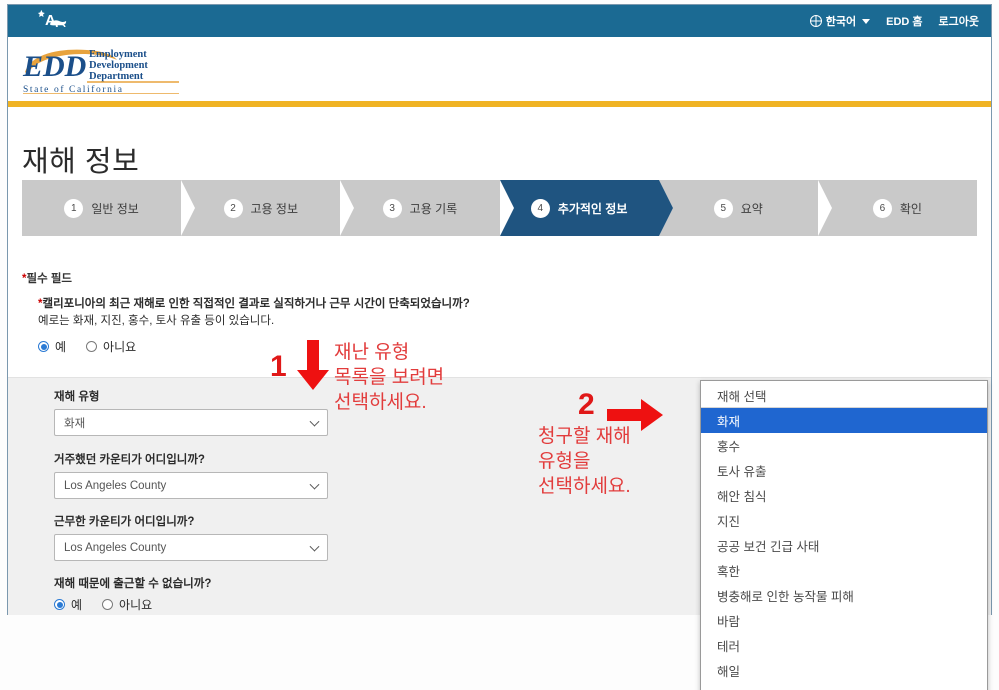  What do you see at coordinates (882, 208) in the screenshot?
I see `step-6-number: 6` at bounding box center [882, 208].